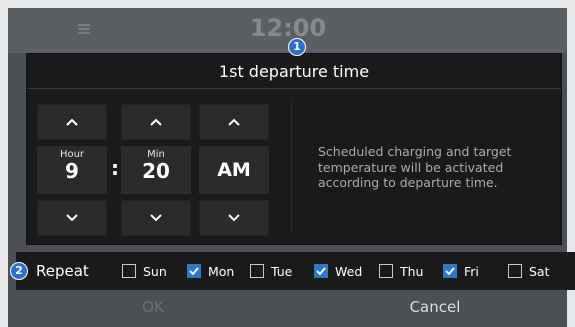  I want to click on background-clock: 12:00, so click(288, 28).